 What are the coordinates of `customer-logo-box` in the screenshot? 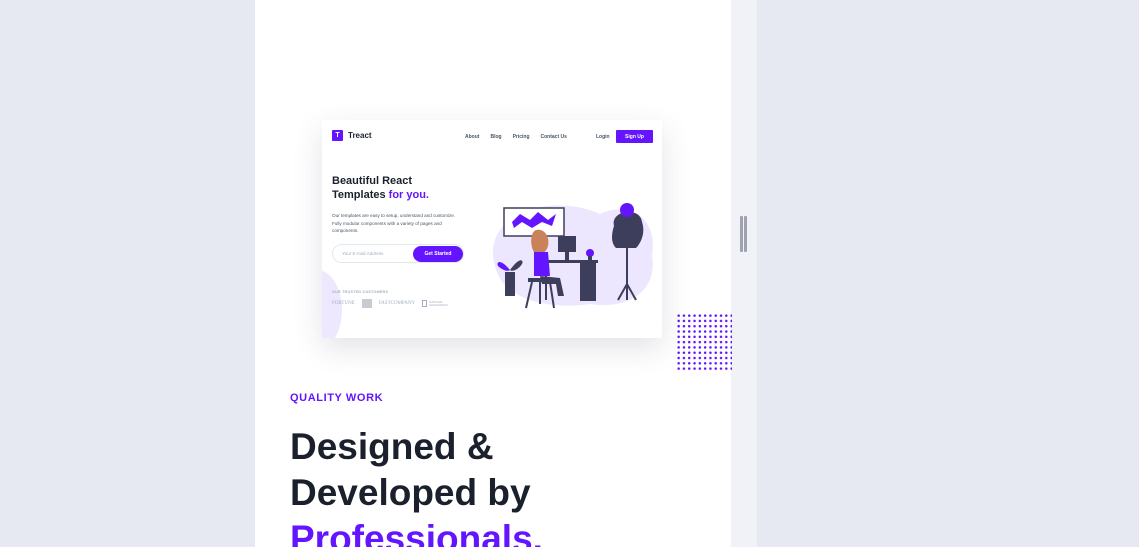 It's located at (366, 303).